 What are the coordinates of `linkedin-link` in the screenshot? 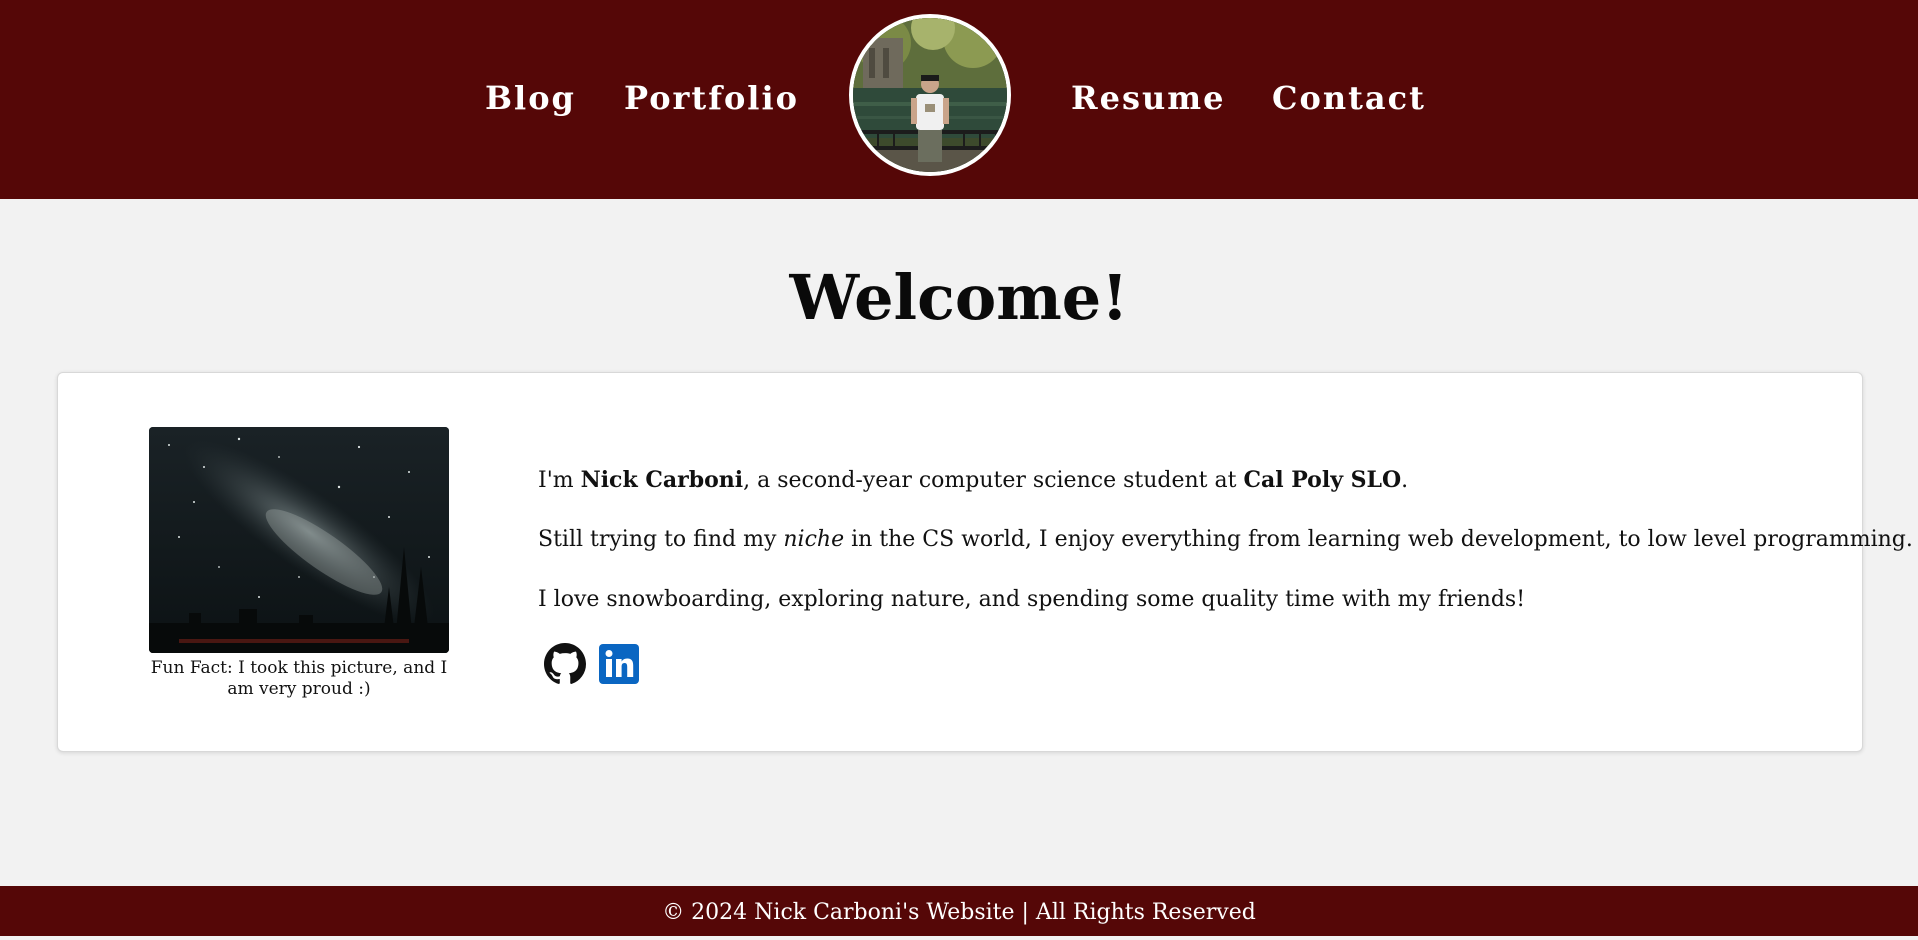 It's located at (619, 664).